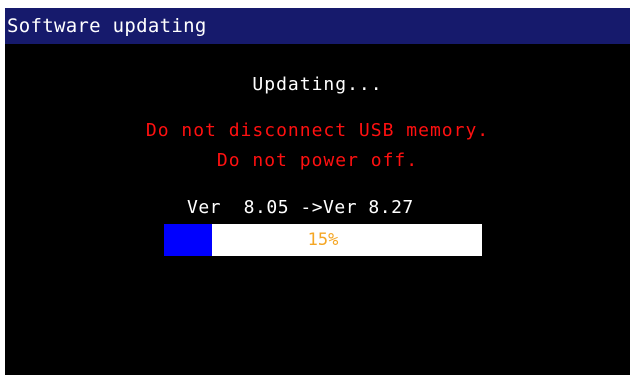 This screenshot has height=377, width=632. I want to click on version-text: Ver 8.05 ->Ver 8.27, so click(300, 207).